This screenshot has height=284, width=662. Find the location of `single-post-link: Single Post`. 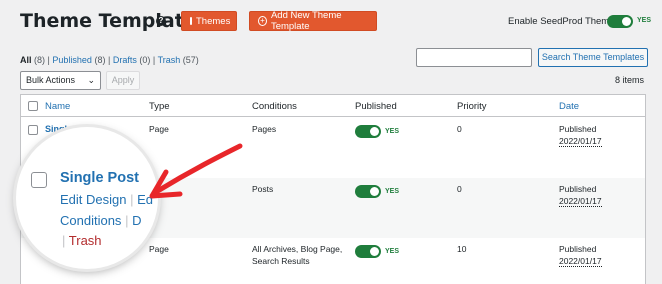

single-post-link: Single Post is located at coordinates (99, 178).